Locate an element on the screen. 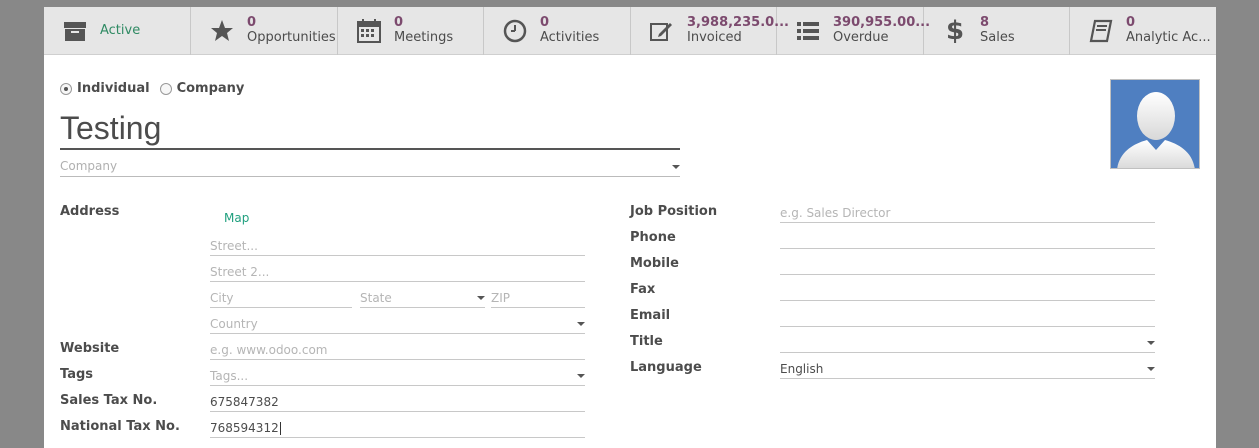  job-position-label: Job Position is located at coordinates (674, 211).